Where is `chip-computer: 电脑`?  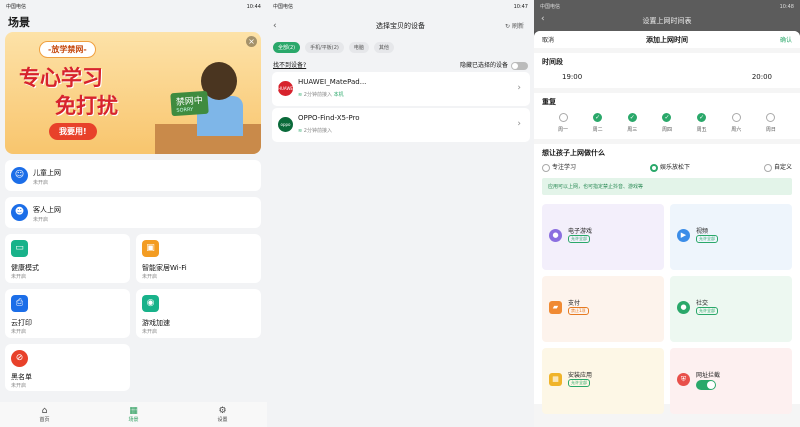
chip-computer: 电脑 is located at coordinates (358, 47).